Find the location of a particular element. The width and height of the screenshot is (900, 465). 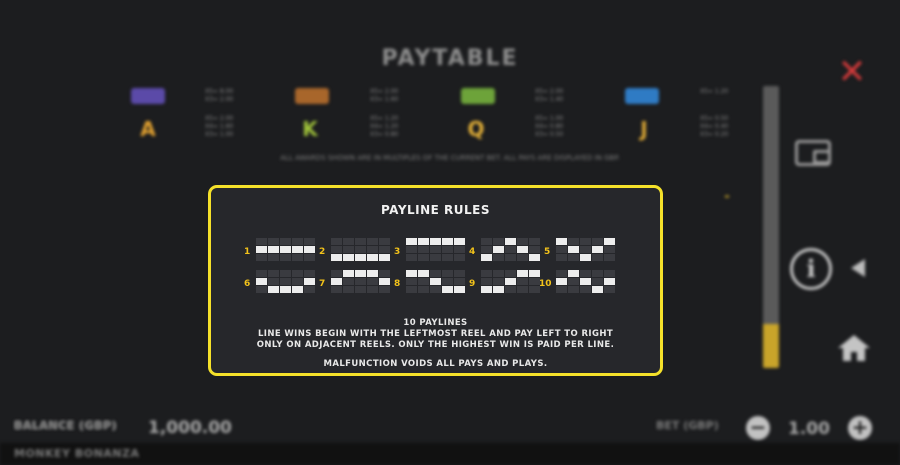

bet-increase-button: + is located at coordinates (860, 428).